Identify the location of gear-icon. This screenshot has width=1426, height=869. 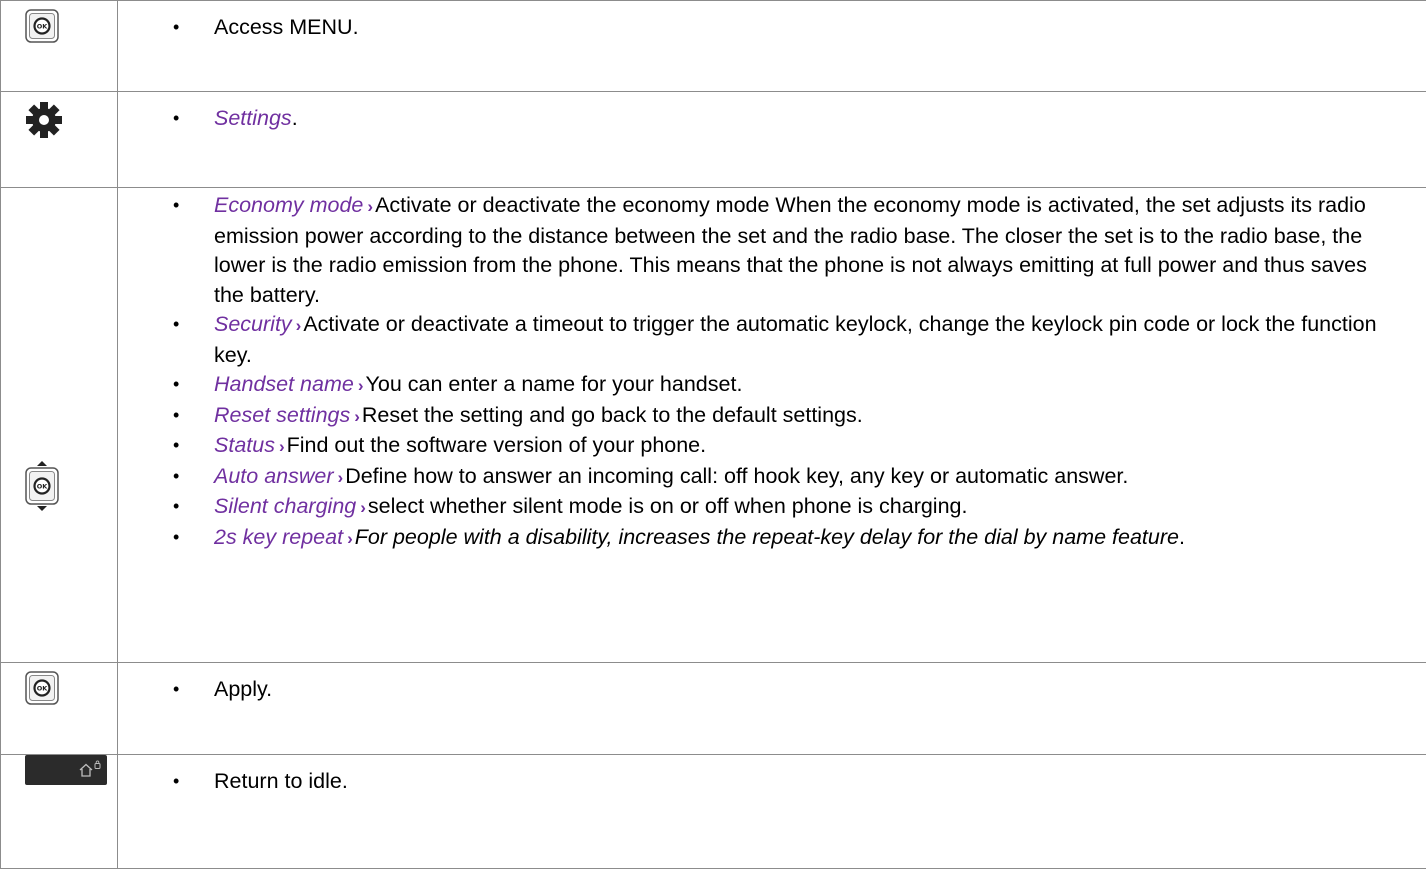
(44, 123).